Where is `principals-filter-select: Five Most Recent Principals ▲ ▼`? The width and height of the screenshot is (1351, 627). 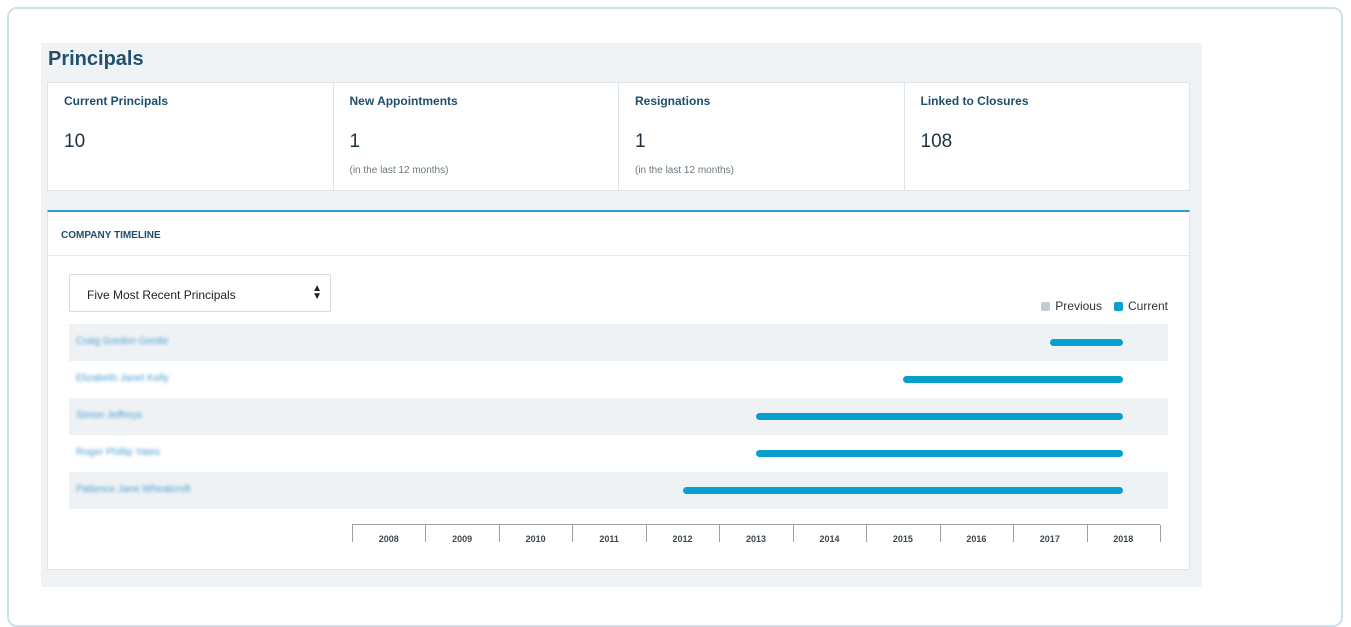 principals-filter-select: Five Most Recent Principals ▲ ▼ is located at coordinates (200, 293).